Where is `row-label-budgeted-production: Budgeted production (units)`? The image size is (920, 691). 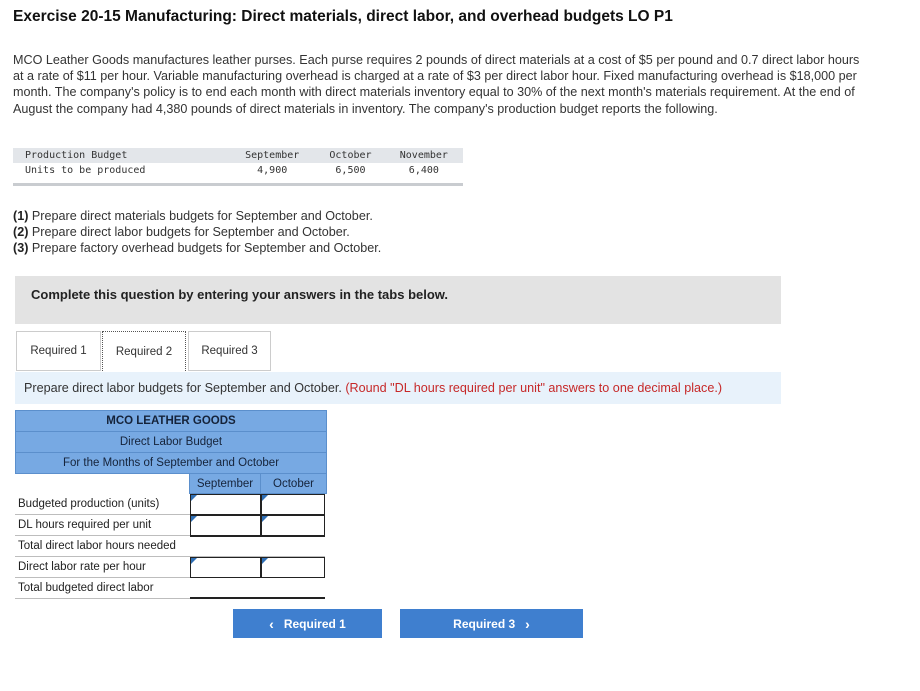 row-label-budgeted-production: Budgeted production (units) is located at coordinates (102, 504).